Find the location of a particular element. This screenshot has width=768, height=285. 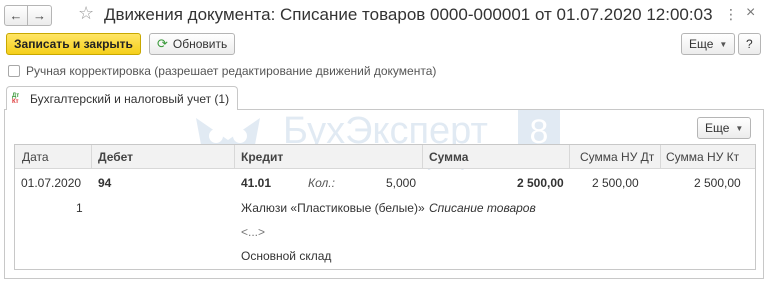

save-and-close-button: Записать и закрыть is located at coordinates (73, 44).